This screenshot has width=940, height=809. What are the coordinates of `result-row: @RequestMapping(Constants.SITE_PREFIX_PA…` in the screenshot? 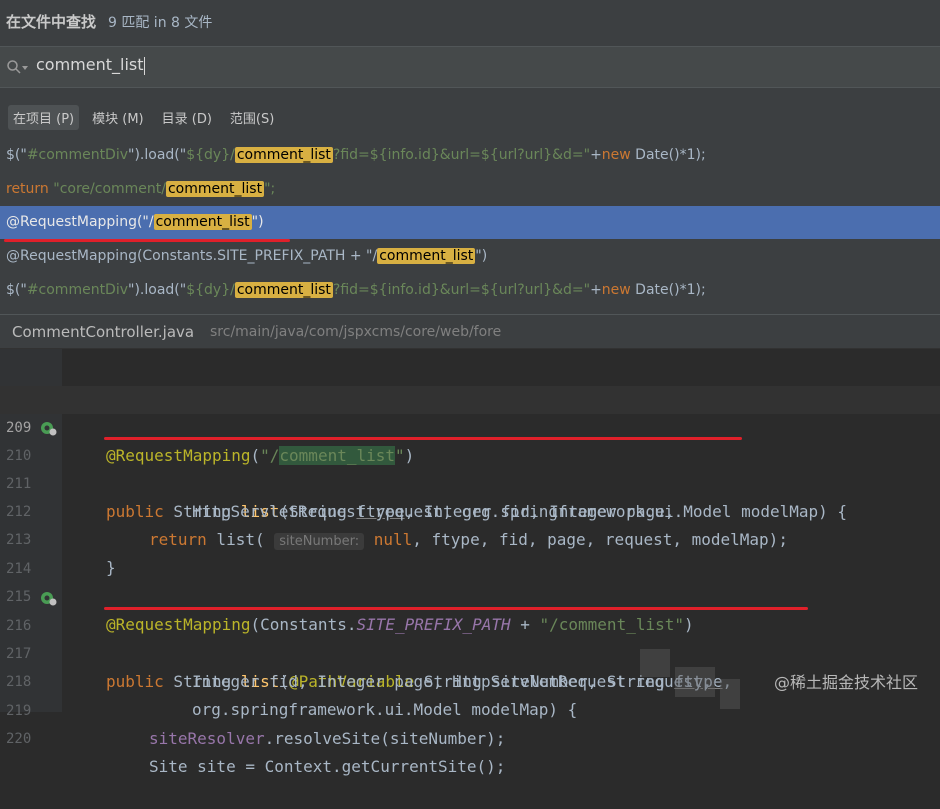 It's located at (470, 256).